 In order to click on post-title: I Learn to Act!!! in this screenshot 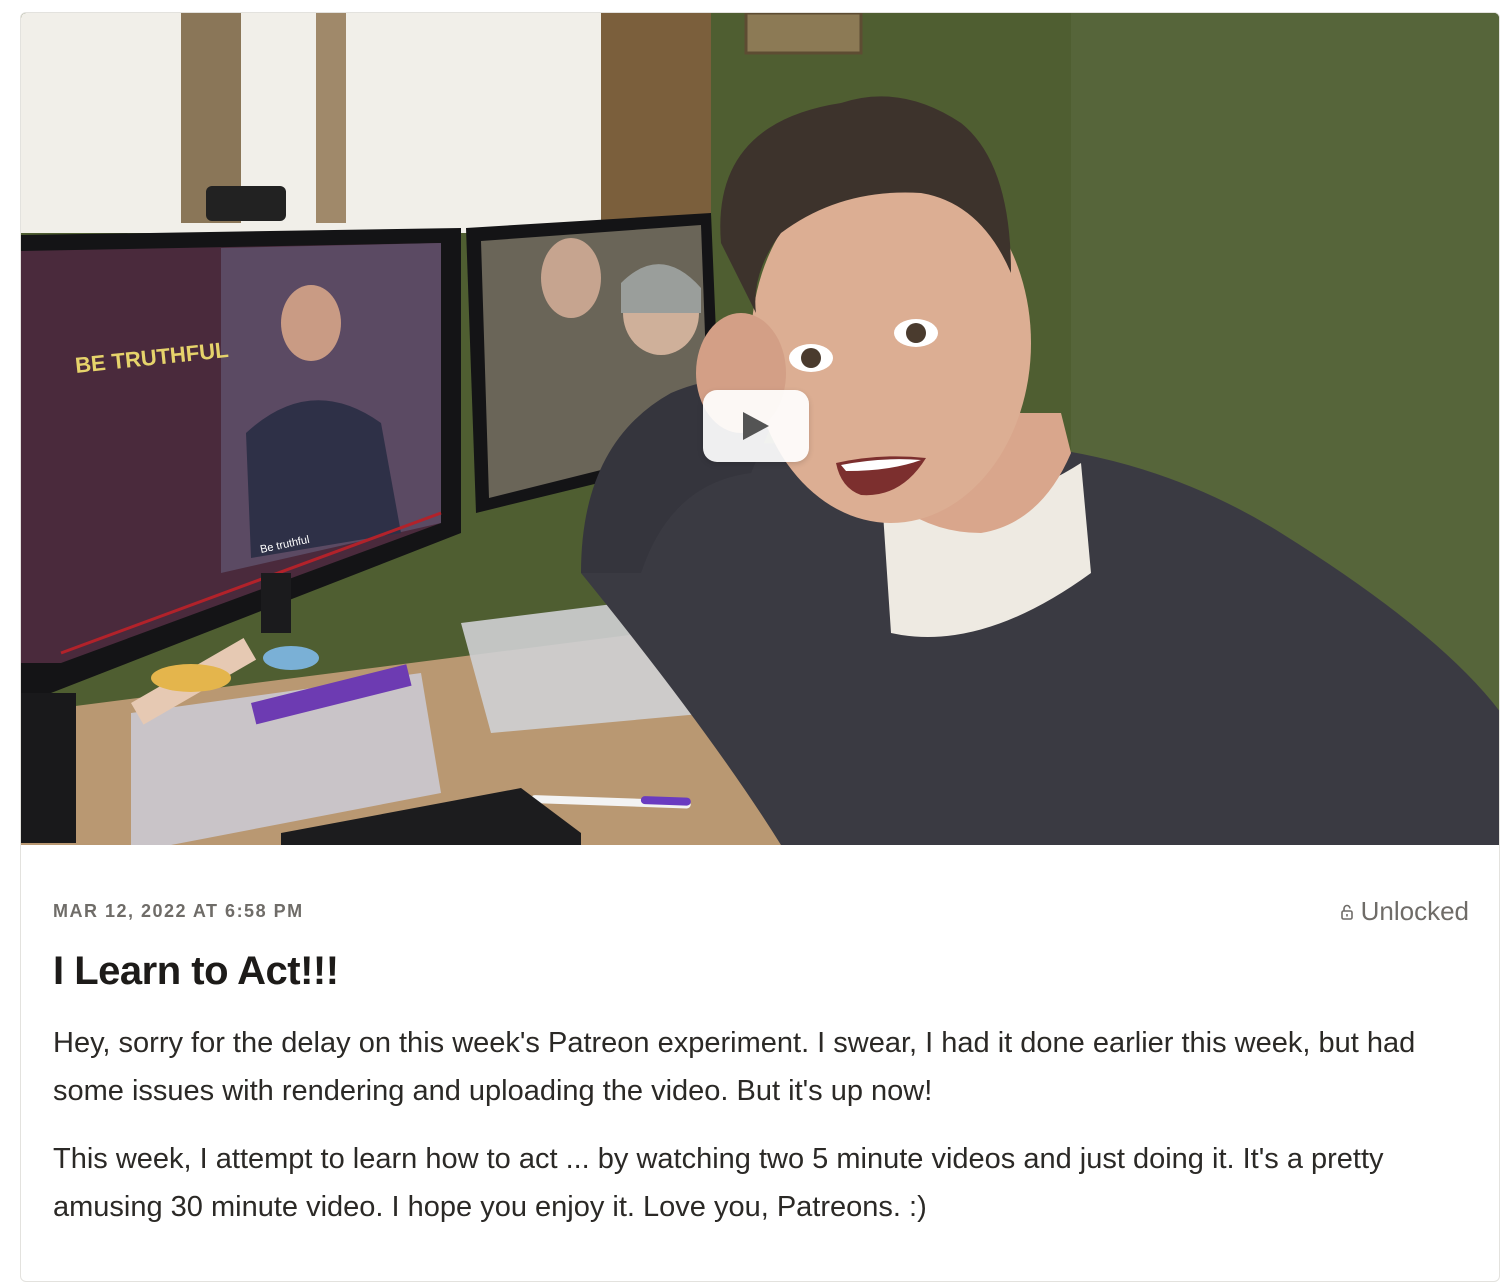, I will do `click(196, 971)`.